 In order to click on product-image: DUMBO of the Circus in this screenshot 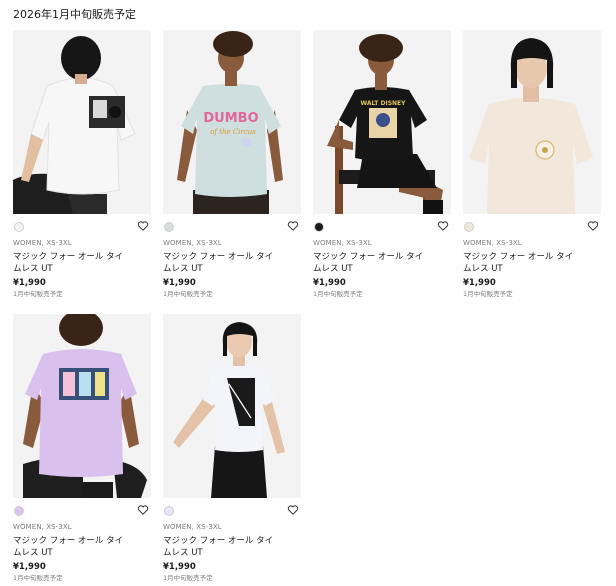, I will do `click(232, 122)`.